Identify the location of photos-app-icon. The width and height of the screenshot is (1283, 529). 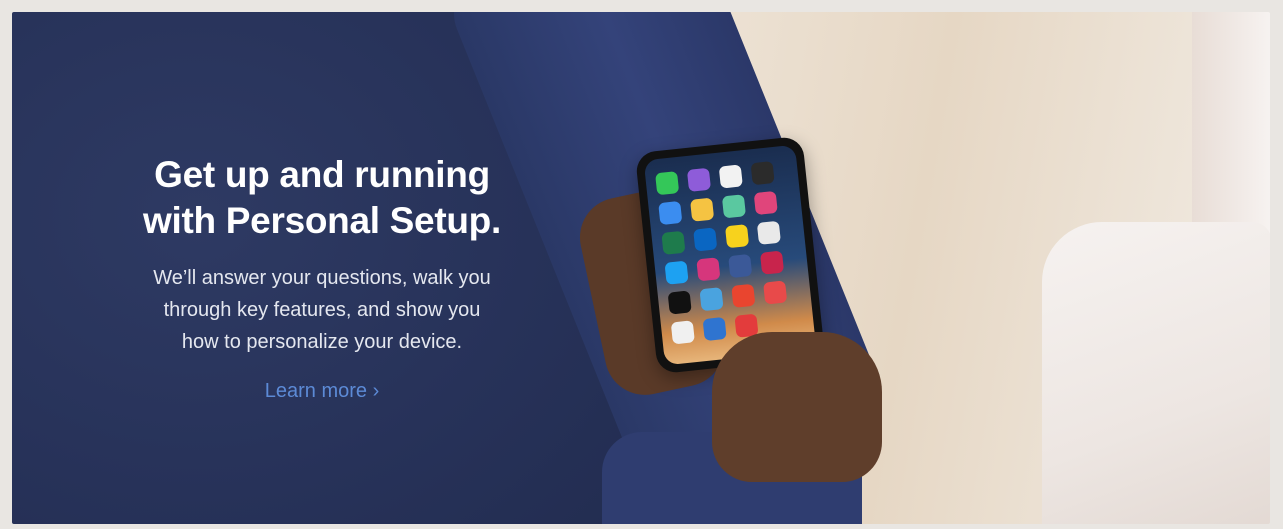
(768, 232).